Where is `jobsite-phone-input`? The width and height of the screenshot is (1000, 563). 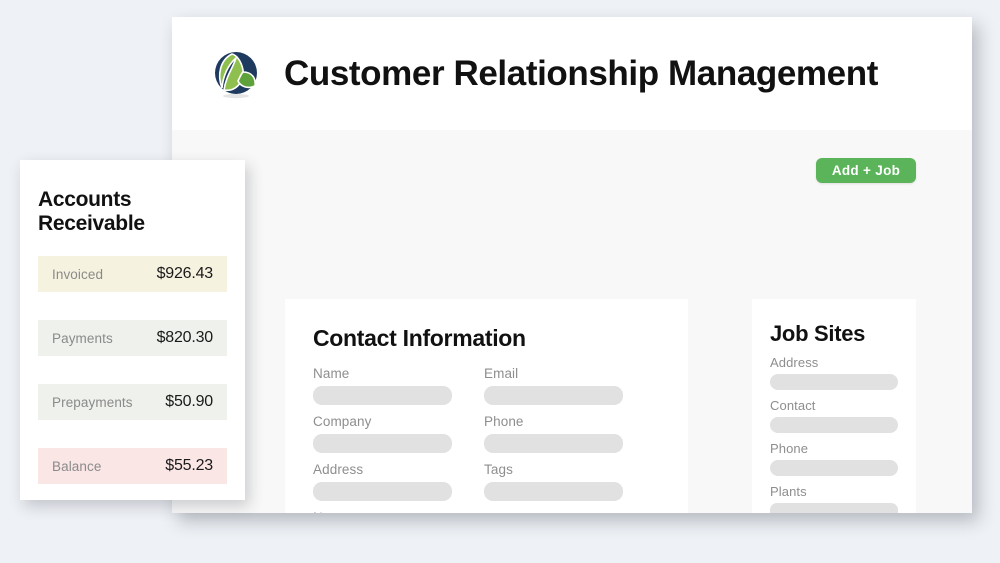 jobsite-phone-input is located at coordinates (834, 468).